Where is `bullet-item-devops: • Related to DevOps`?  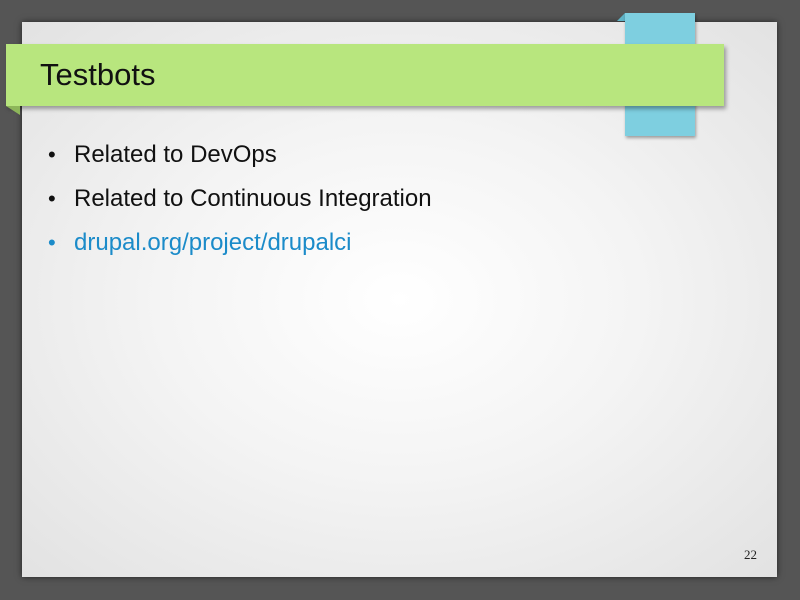
bullet-item-devops: • Related to DevOps is located at coordinates (240, 155).